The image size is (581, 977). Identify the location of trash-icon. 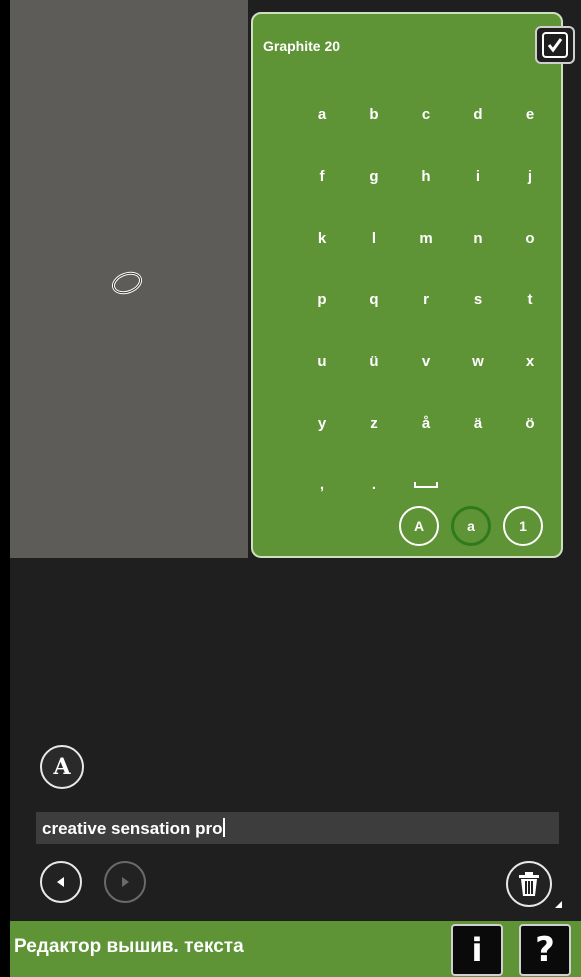
(529, 884).